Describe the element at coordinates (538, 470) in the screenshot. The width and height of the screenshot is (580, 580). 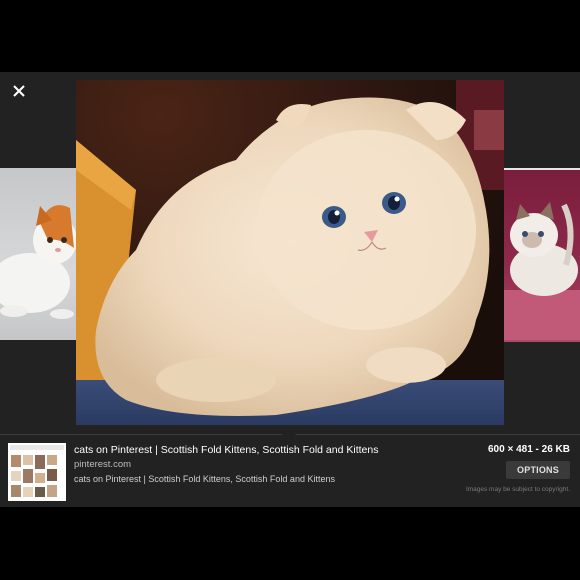
I see `options-button: OPTIONS` at that location.